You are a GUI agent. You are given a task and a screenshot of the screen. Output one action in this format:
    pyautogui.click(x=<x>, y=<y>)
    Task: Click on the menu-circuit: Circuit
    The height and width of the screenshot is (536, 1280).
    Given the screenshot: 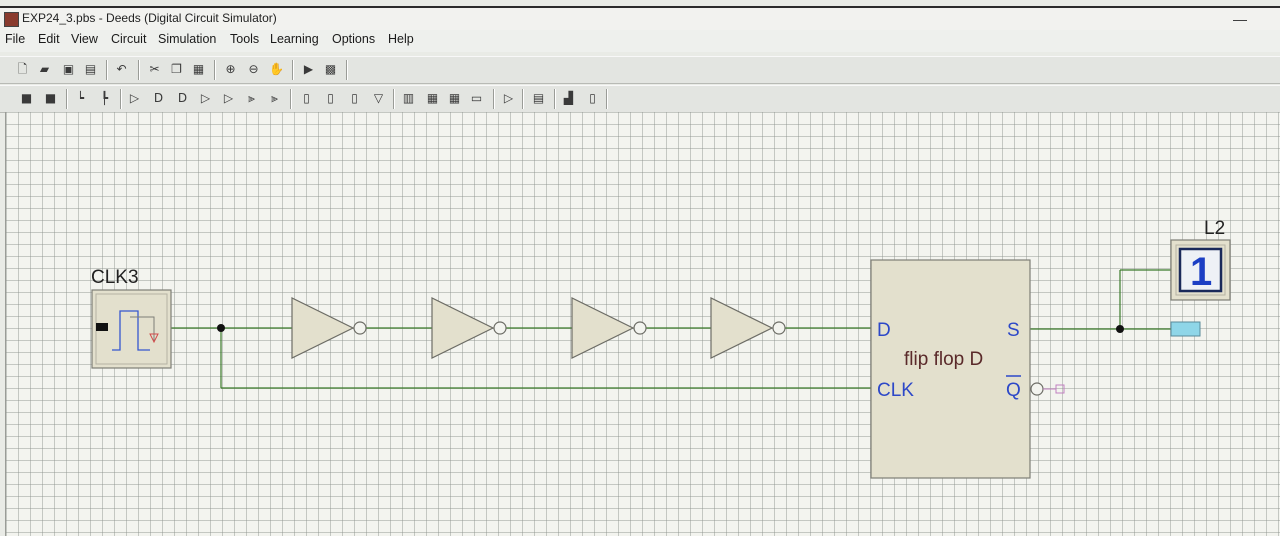 What is the action you would take?
    pyautogui.click(x=128, y=39)
    